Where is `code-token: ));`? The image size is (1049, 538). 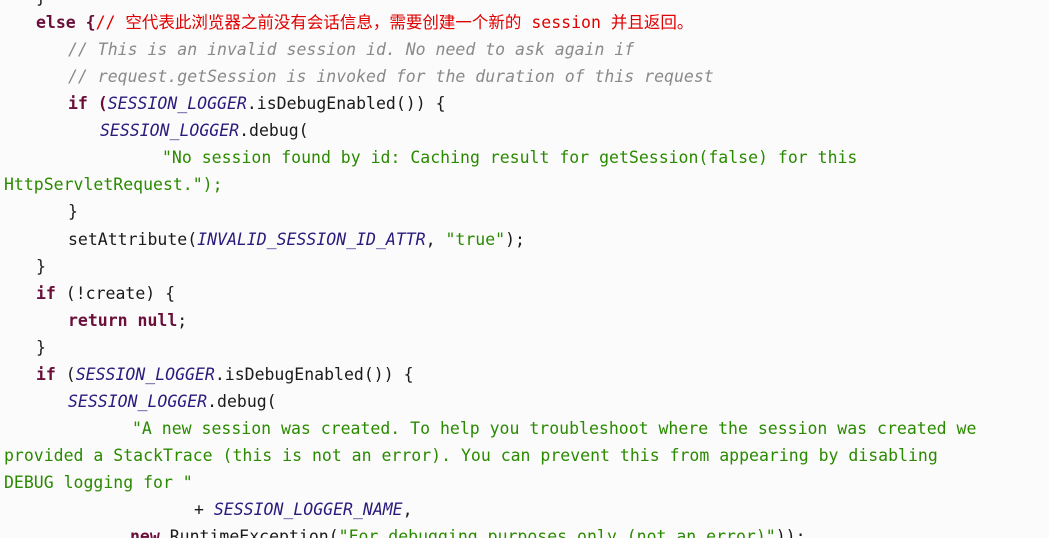 code-token: )); is located at coordinates (790, 532).